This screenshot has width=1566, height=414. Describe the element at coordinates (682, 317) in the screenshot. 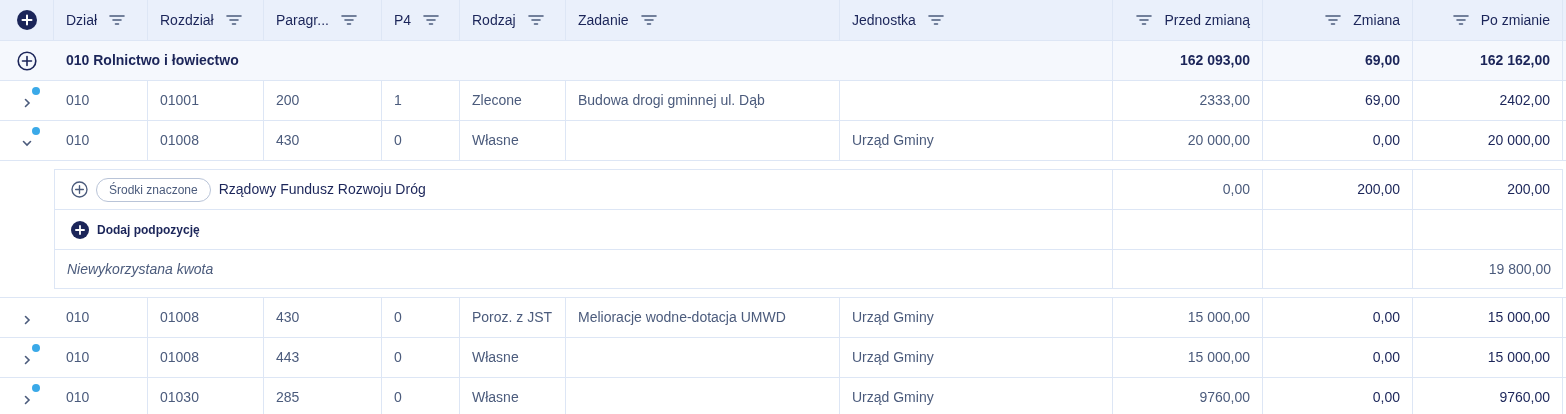

I see `table-cell-text: Melioracje wodne-dotacja UMWD` at that location.